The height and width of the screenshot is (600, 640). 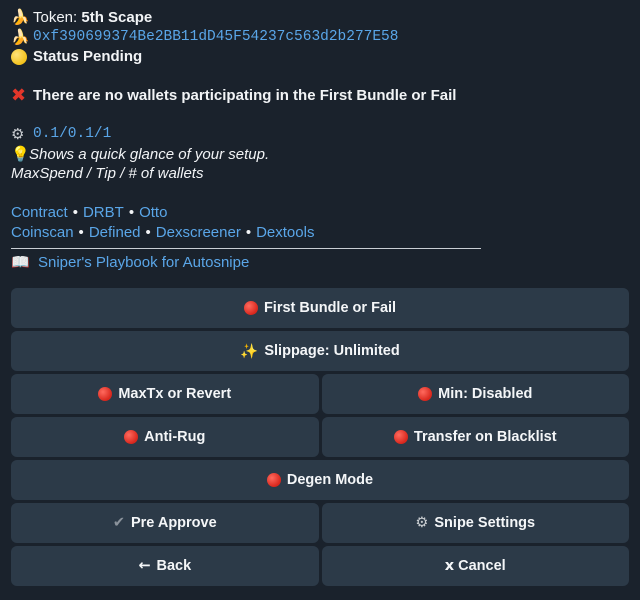 I want to click on yellow-circle-icon, so click(x=19, y=56).